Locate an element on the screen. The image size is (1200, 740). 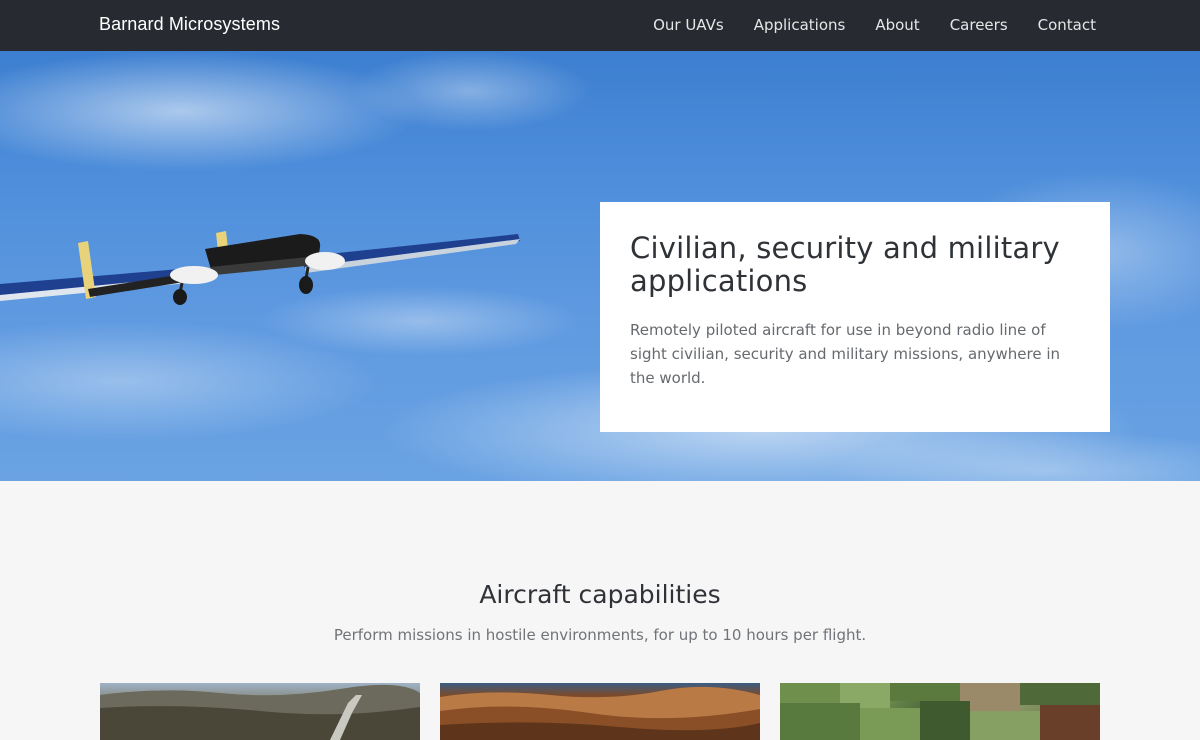
capability-image-farmland is located at coordinates (940, 711).